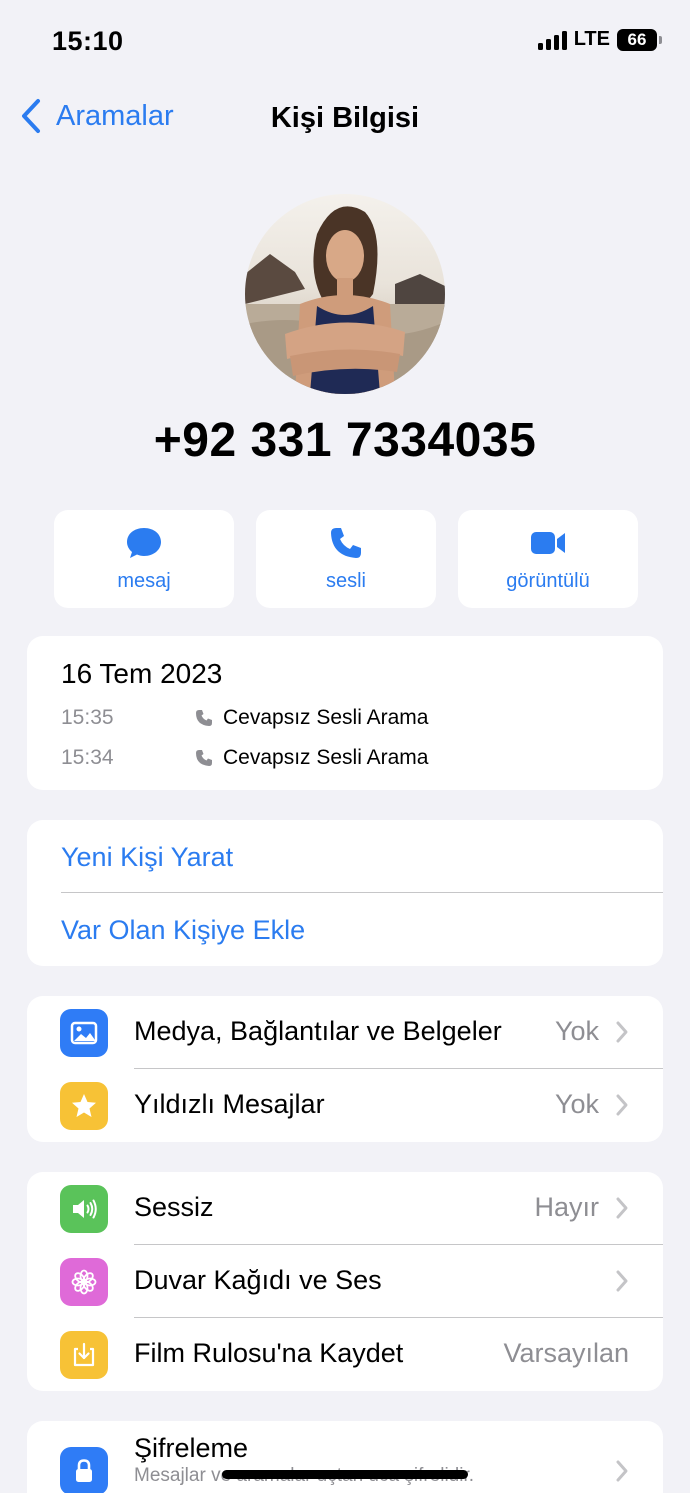 The width and height of the screenshot is (690, 1493). Describe the element at coordinates (548, 580) in the screenshot. I see `video-call-button-label: görüntülü` at that location.